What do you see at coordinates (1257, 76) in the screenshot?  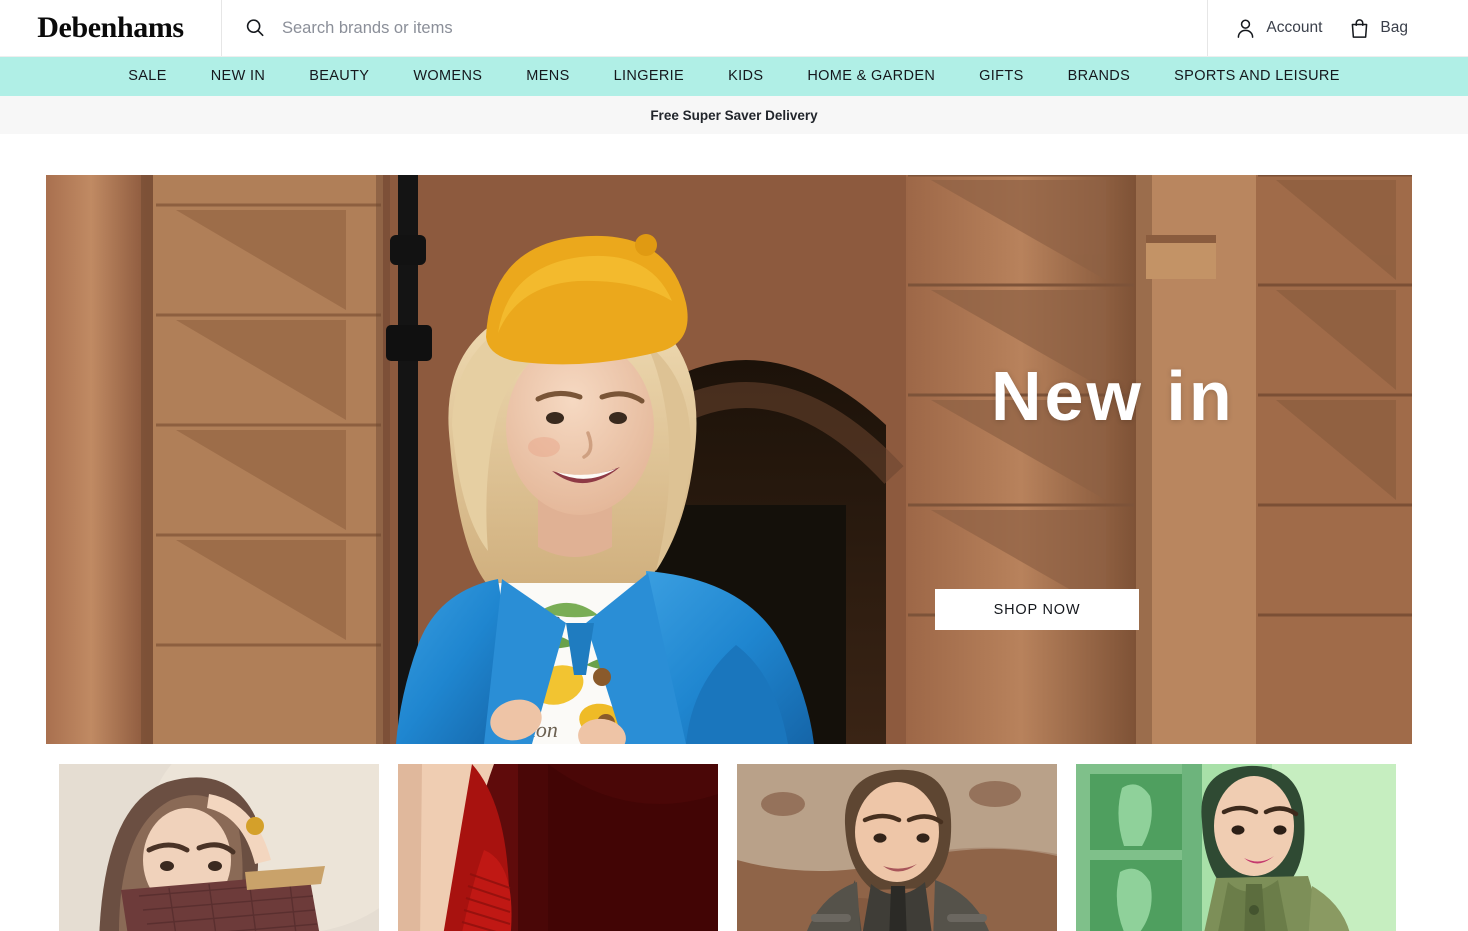 I see `nav-item-sports-and-leisure: SPORTS AND LEISURE` at bounding box center [1257, 76].